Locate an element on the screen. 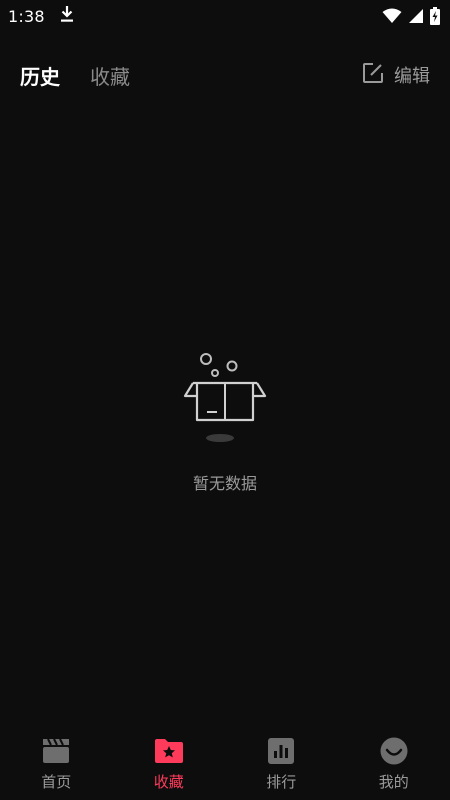  clapperboard-icon is located at coordinates (56, 751).